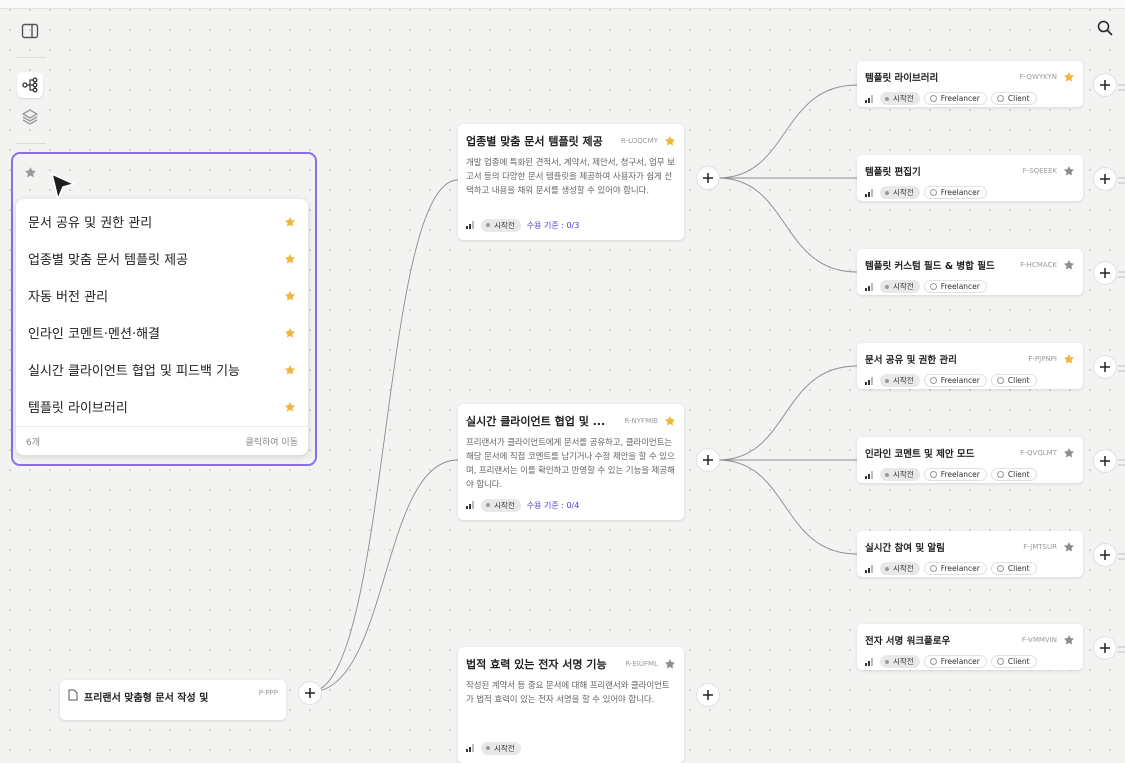 The width and height of the screenshot is (1125, 763). Describe the element at coordinates (162, 332) in the screenshot. I see `favorite-item: 인라인 코멘트·멘션·해결` at that location.